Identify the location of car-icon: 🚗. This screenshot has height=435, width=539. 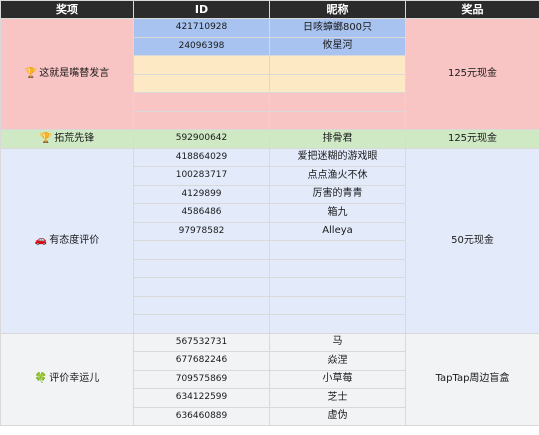
(41, 240).